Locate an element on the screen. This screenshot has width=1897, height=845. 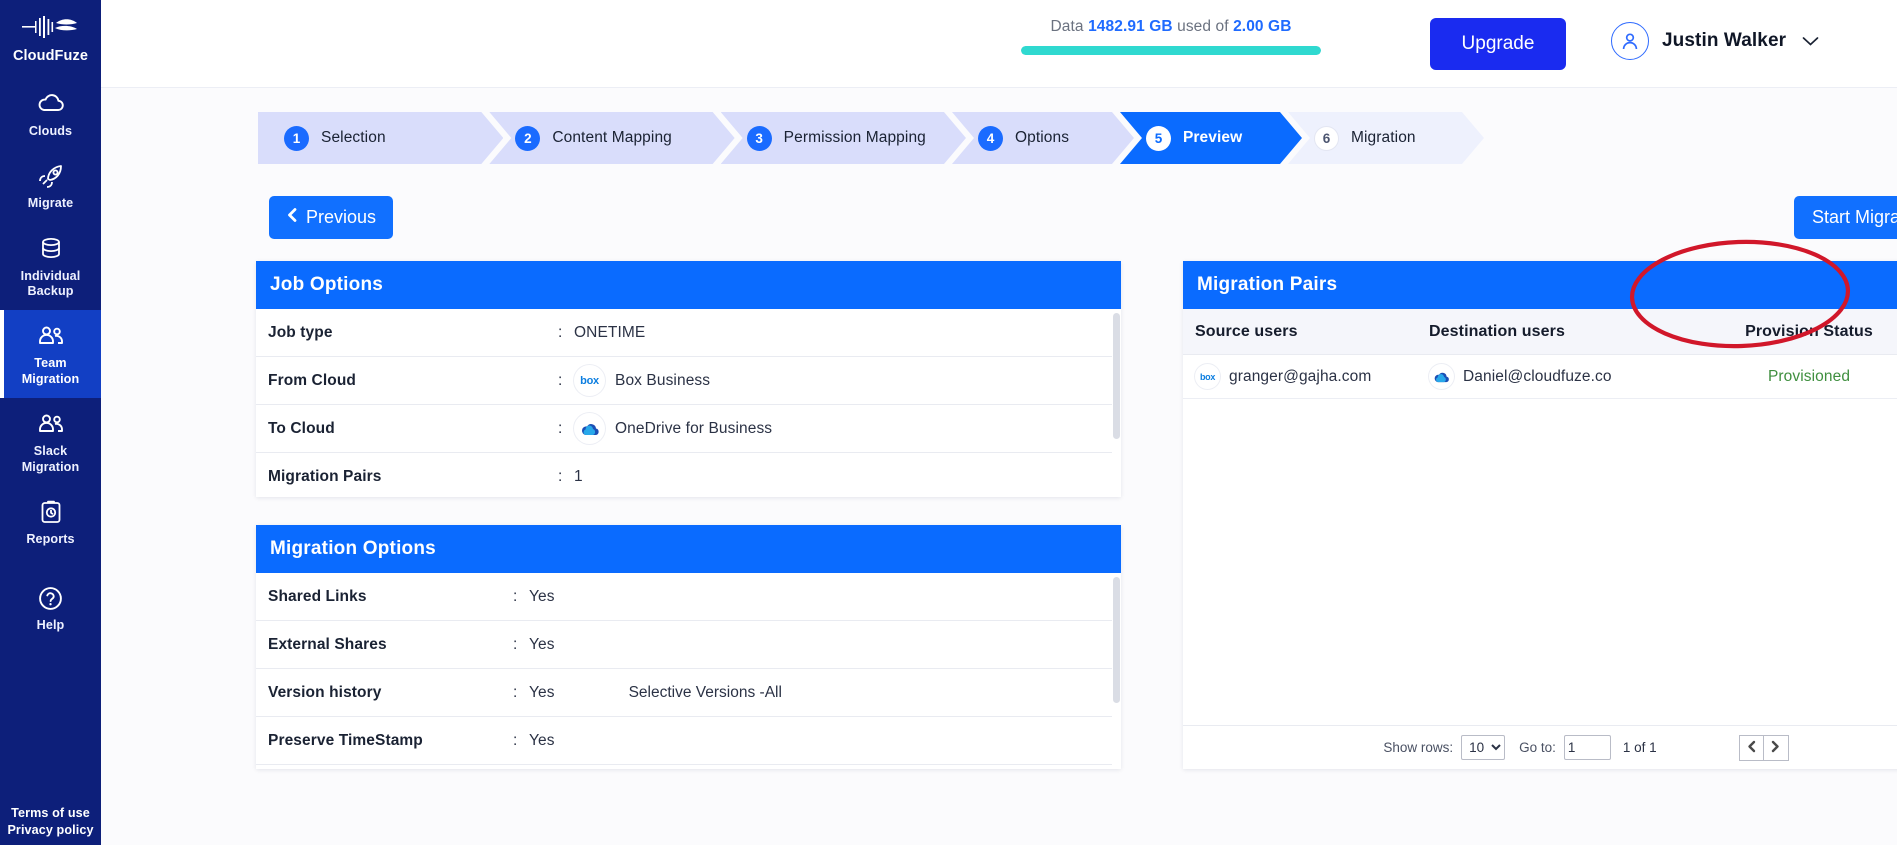
step-permission-mapping: 3 Permission Mapping is located at coordinates (843, 138).